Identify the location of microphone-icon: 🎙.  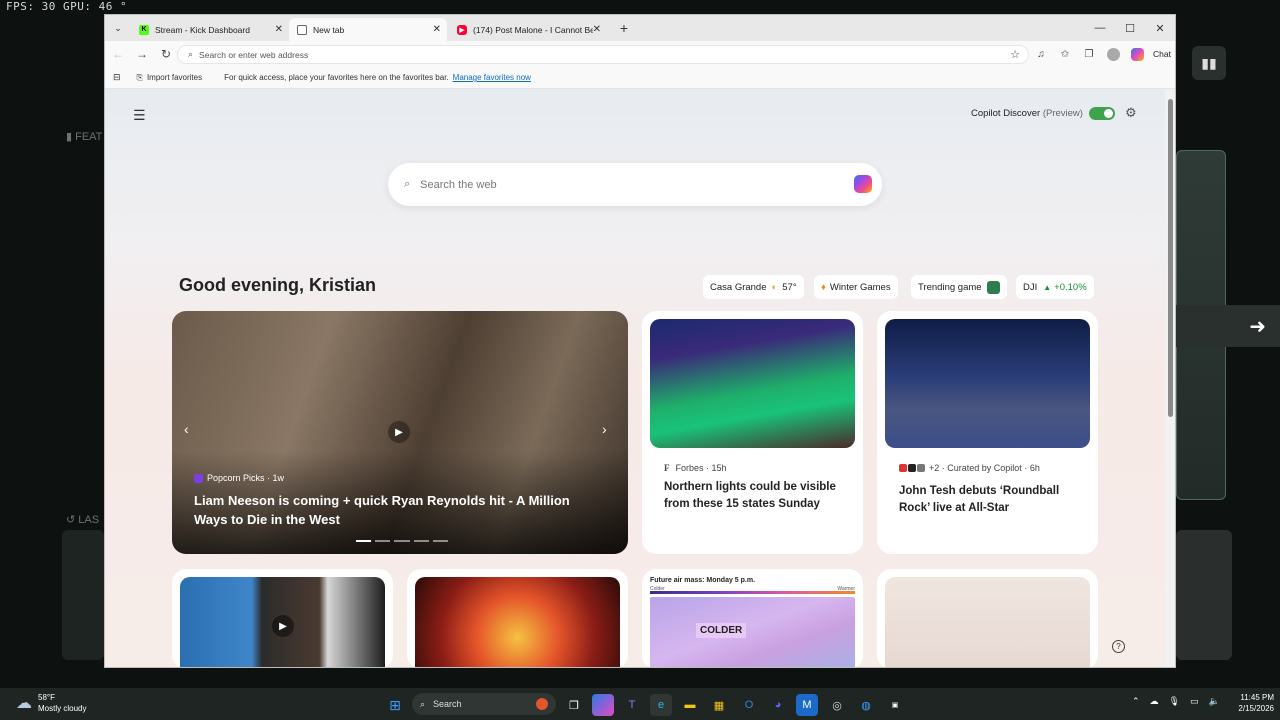
(1174, 701).